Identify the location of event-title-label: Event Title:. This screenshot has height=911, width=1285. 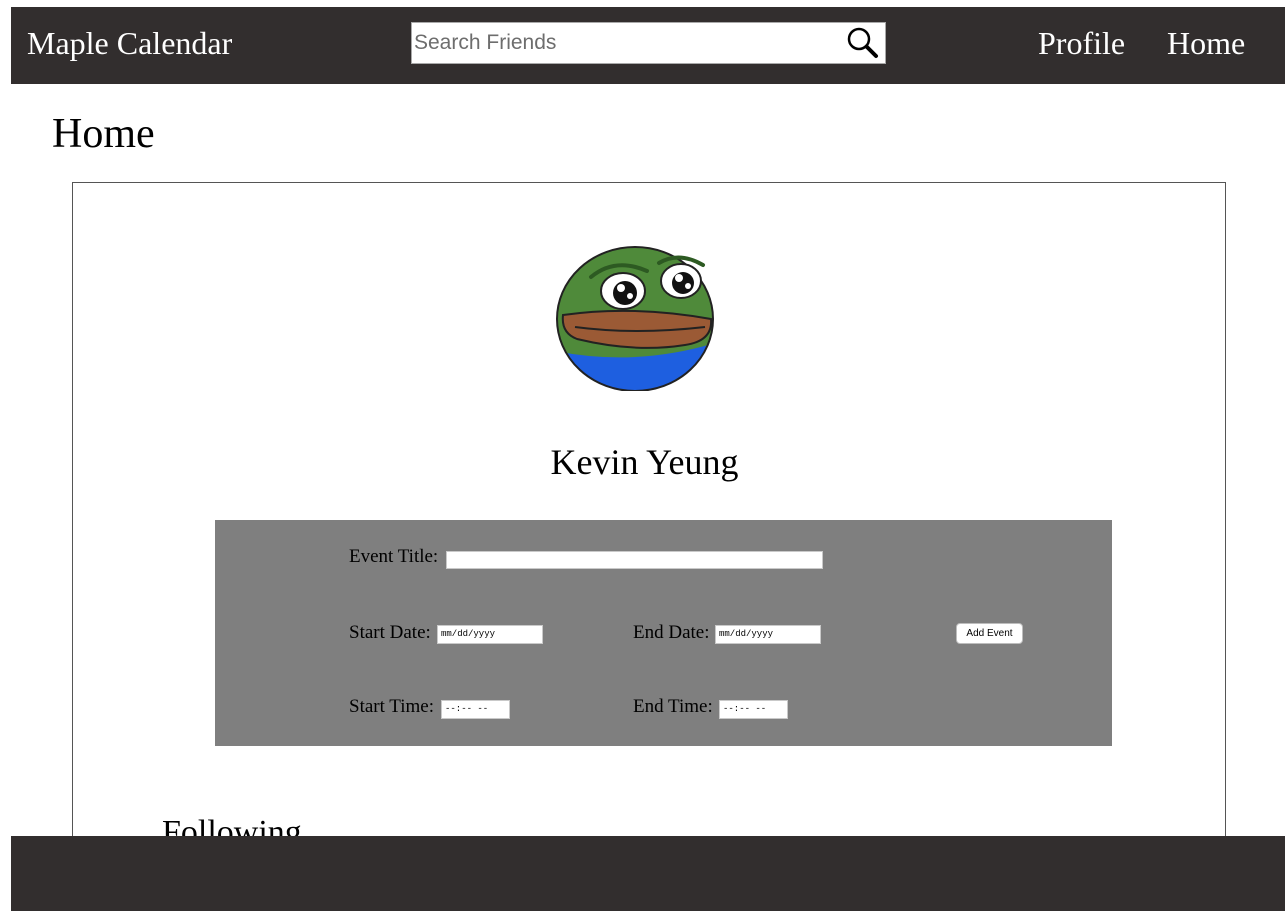
(394, 556).